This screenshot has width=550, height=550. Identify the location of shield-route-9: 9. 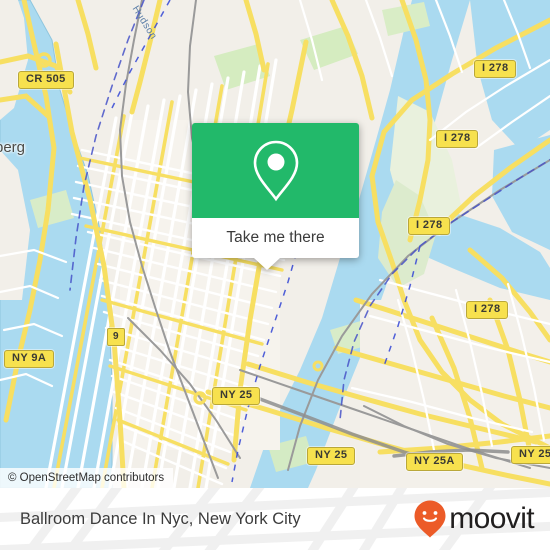
(116, 337).